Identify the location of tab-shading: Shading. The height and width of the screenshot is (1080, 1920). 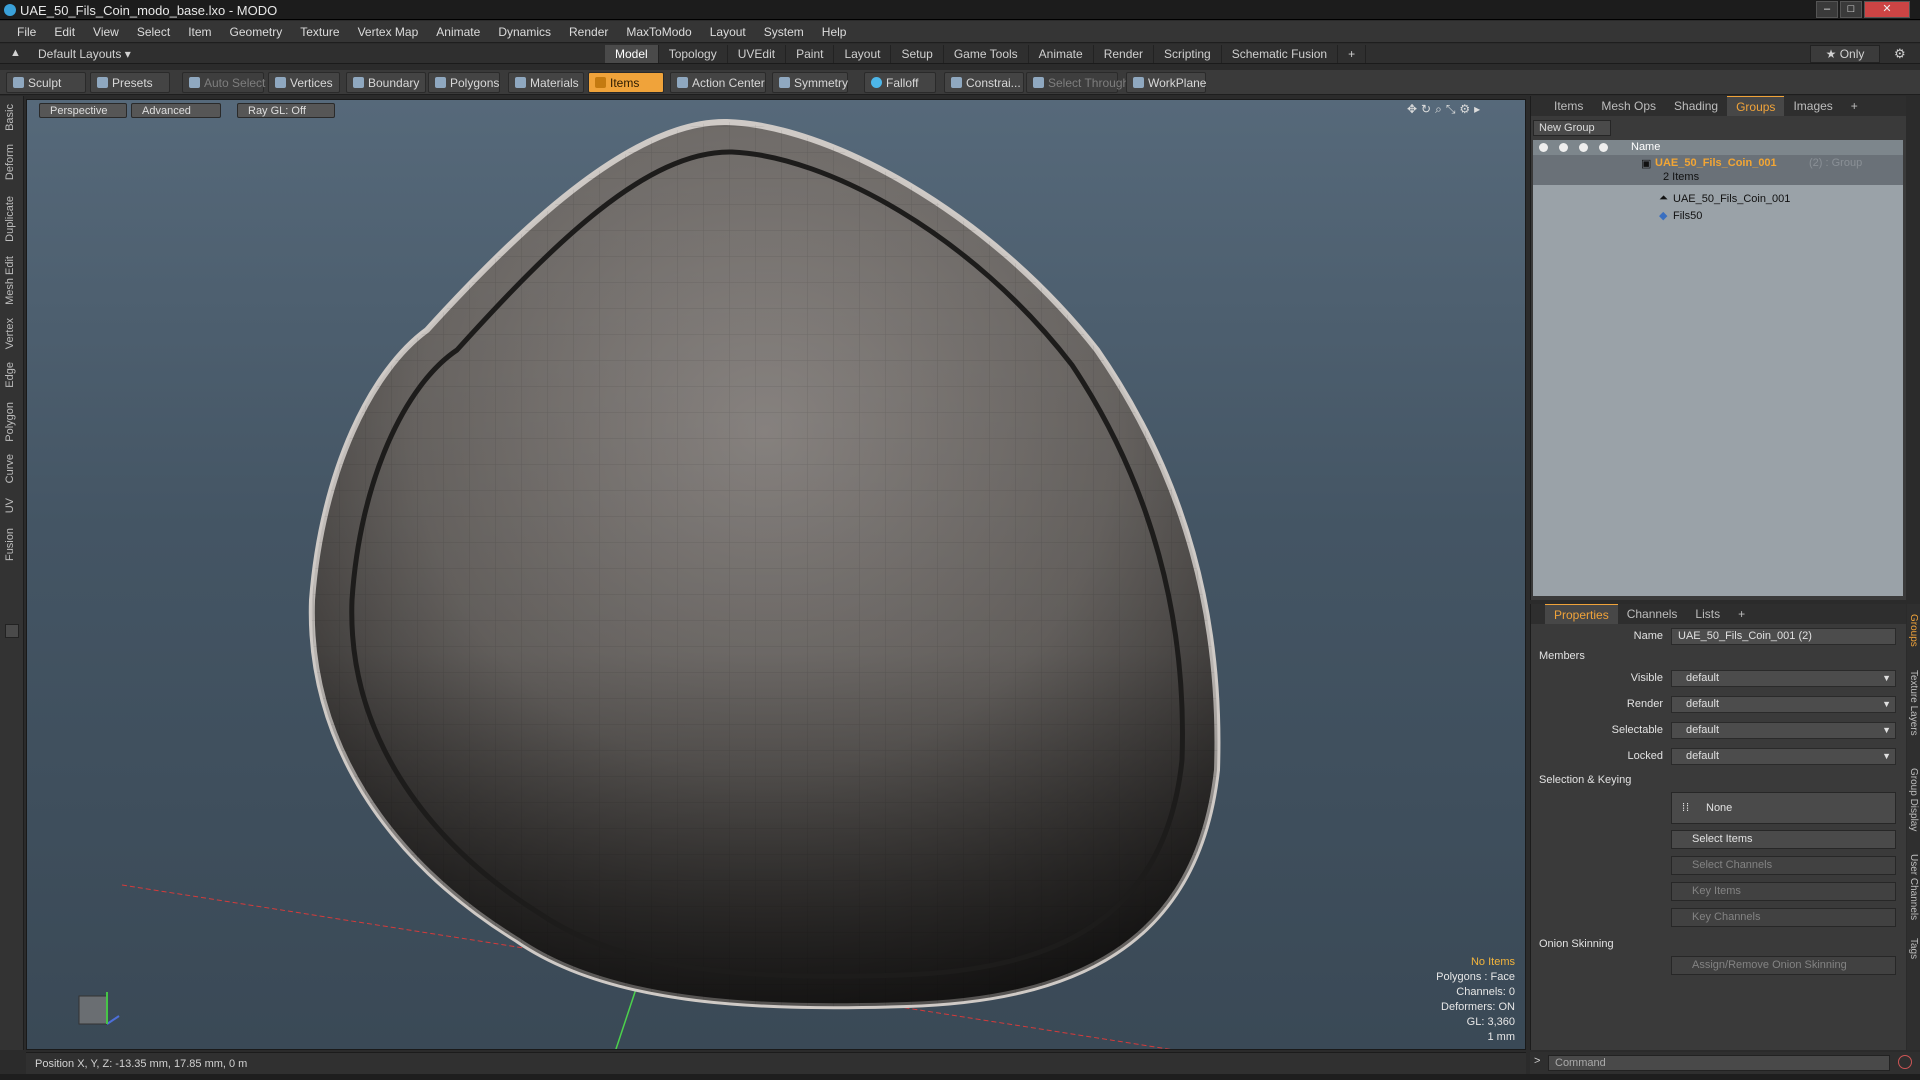
(1696, 106).